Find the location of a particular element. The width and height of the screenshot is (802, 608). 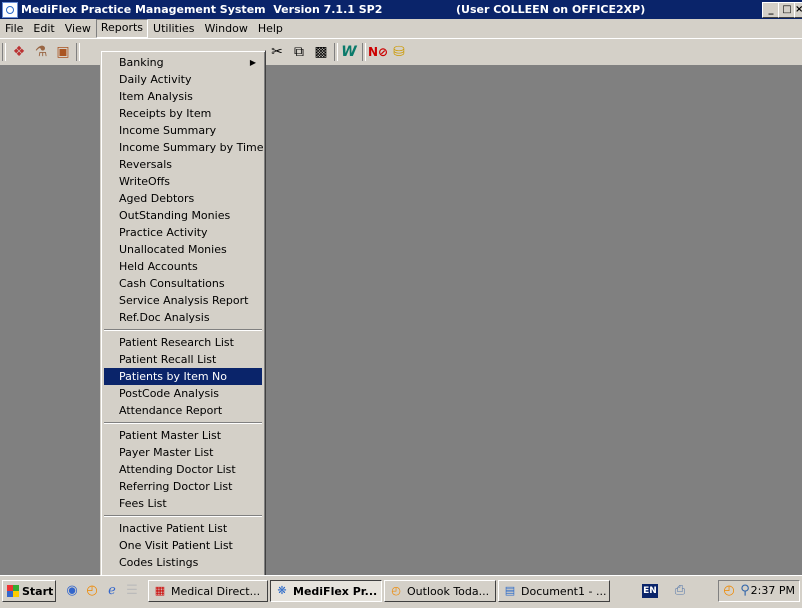

windows-logo-icon is located at coordinates (13, 591).